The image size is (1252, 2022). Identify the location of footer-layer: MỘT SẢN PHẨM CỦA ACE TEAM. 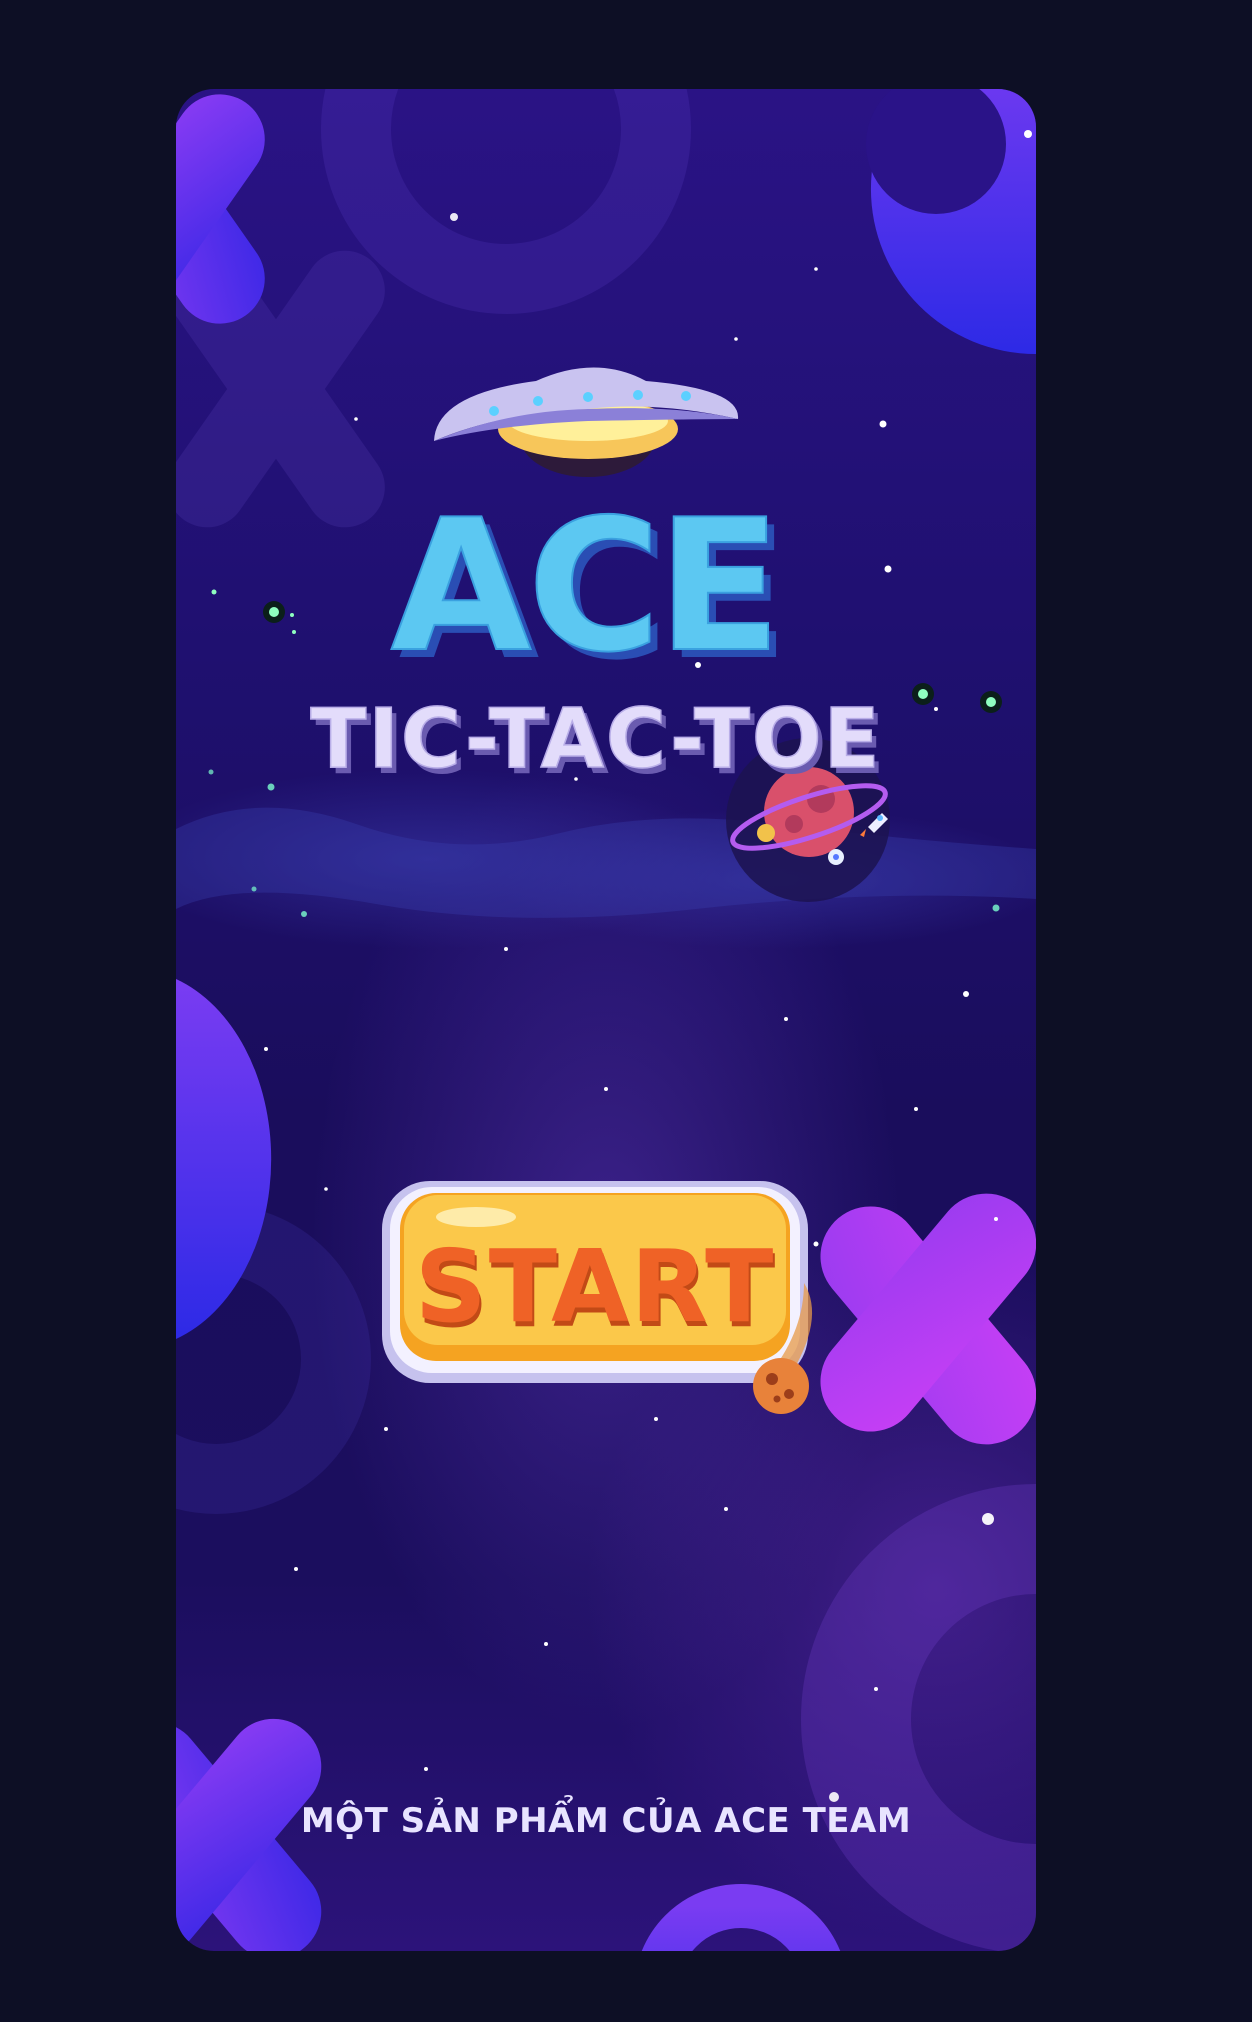
(606, 1818).